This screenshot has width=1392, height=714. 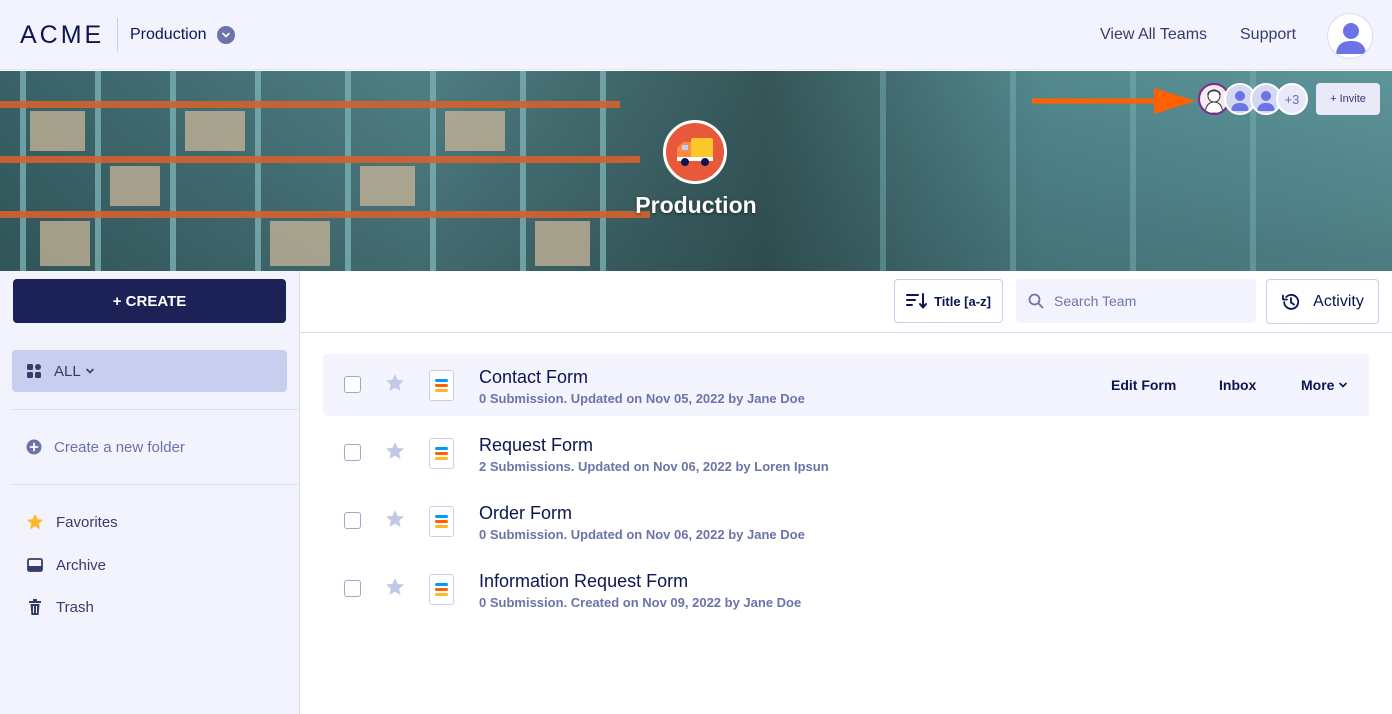 What do you see at coordinates (533, 377) in the screenshot?
I see `form-title: Contact Form` at bounding box center [533, 377].